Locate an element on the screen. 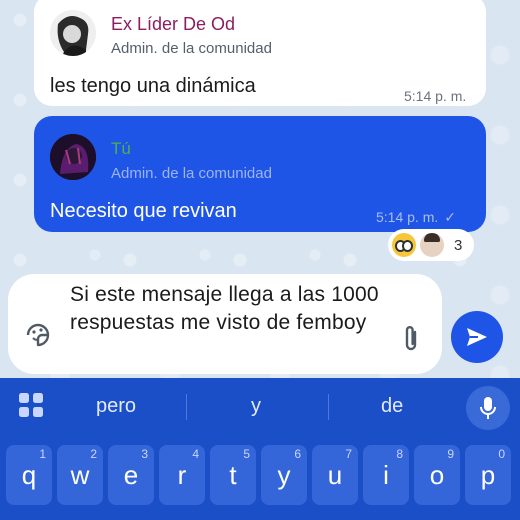 The height and width of the screenshot is (520, 520). reactions-pill: 3 is located at coordinates (431, 245).